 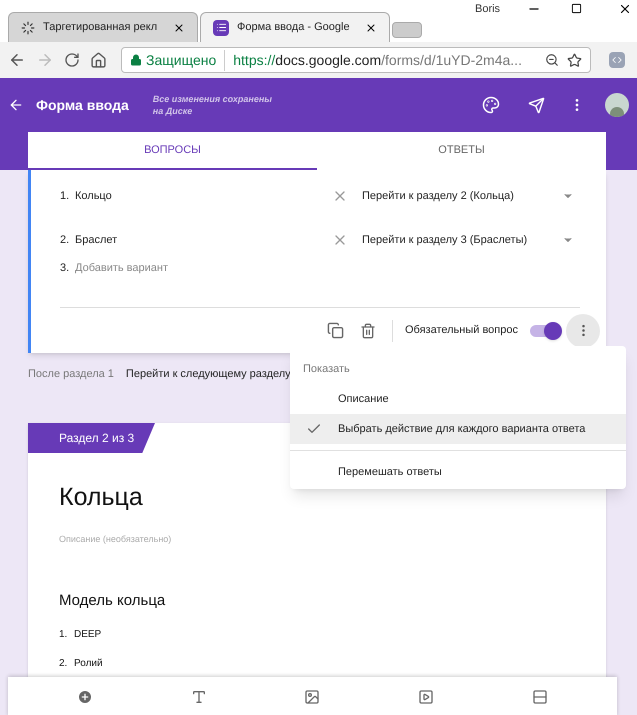 I want to click on menu-header: Показать, so click(x=326, y=369).